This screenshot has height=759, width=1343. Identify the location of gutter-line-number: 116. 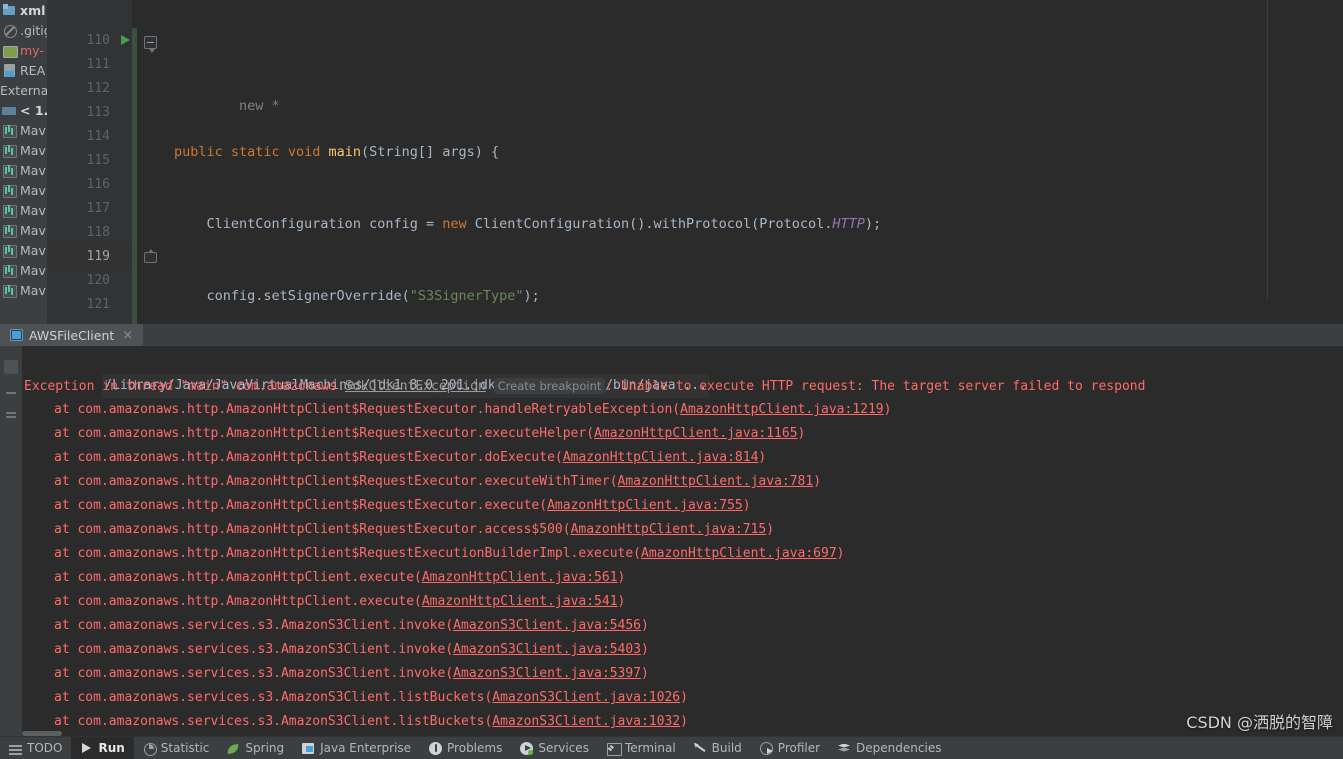
(89, 184).